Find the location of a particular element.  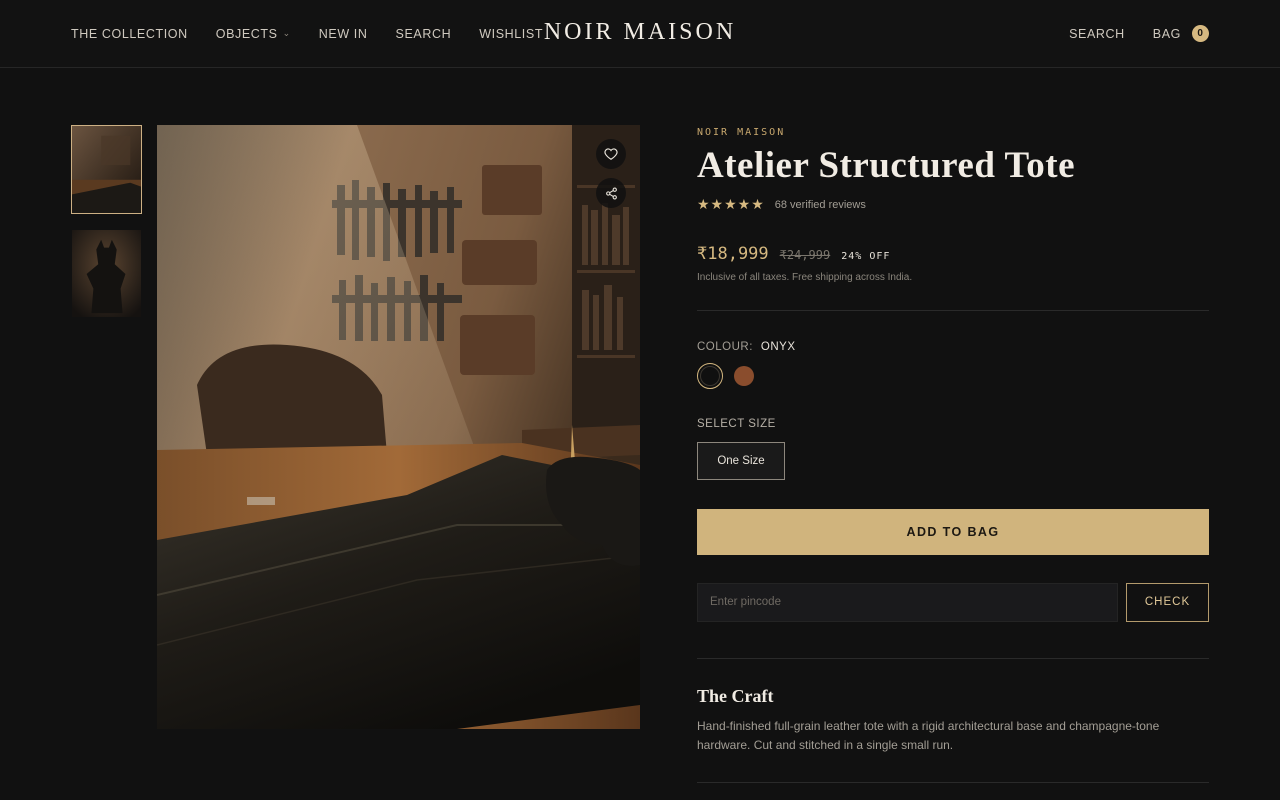

add-to-wishlist-button is located at coordinates (611, 154).